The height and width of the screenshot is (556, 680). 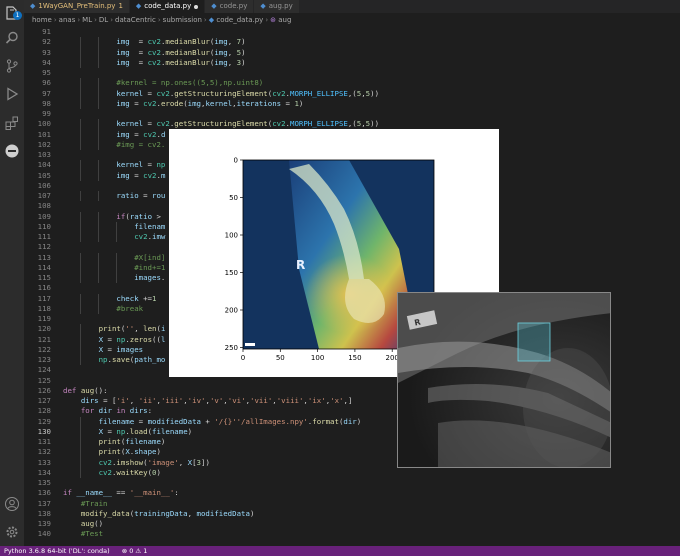 I want to click on code-line: 140 #Test, so click(x=352, y=534).